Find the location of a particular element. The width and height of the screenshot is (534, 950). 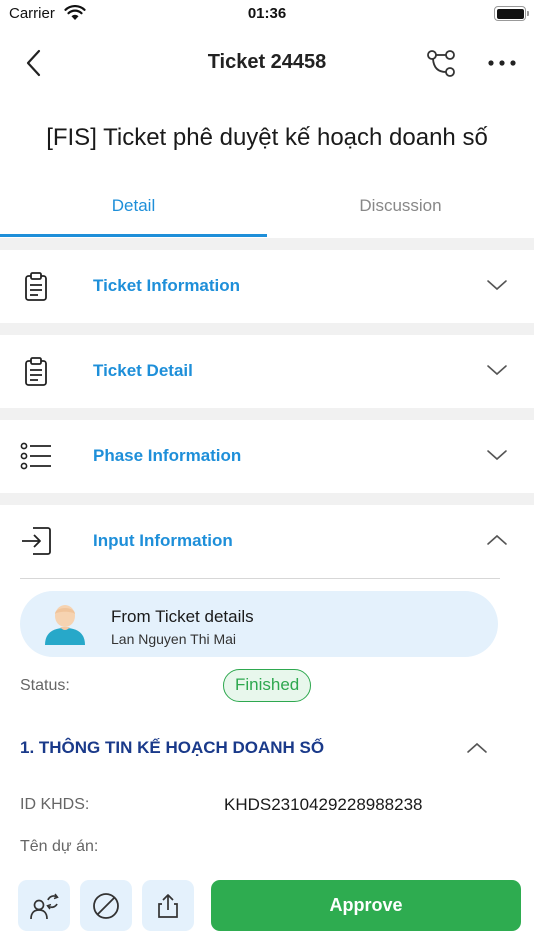

list-icon is located at coordinates (35, 456).